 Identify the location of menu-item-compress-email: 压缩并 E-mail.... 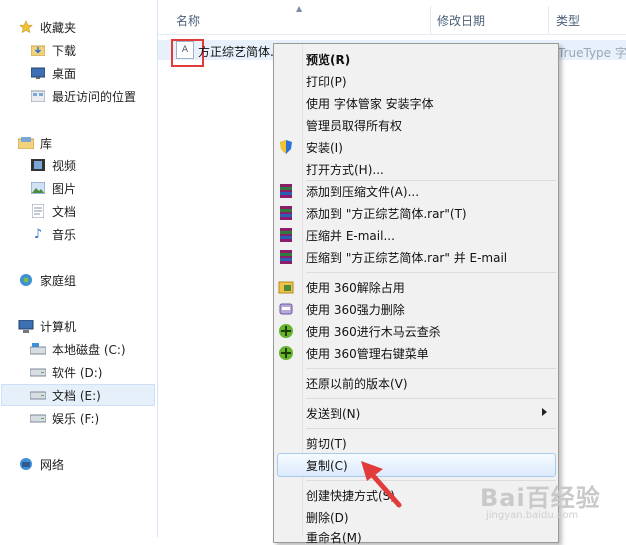
(350, 236).